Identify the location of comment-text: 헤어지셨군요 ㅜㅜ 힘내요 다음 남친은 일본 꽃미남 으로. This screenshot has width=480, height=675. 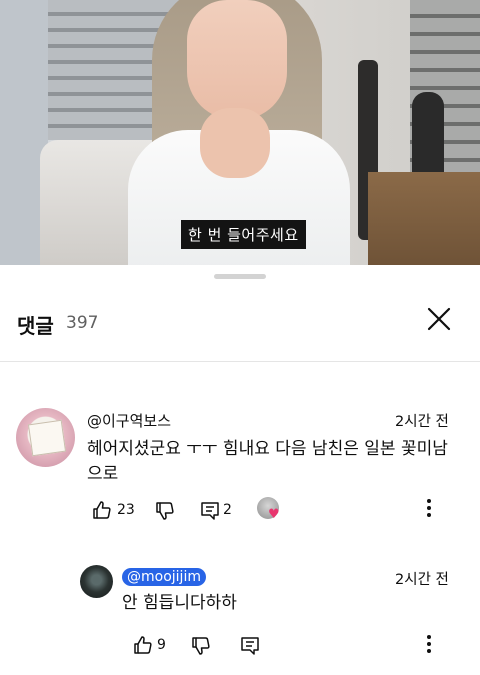
(272, 462).